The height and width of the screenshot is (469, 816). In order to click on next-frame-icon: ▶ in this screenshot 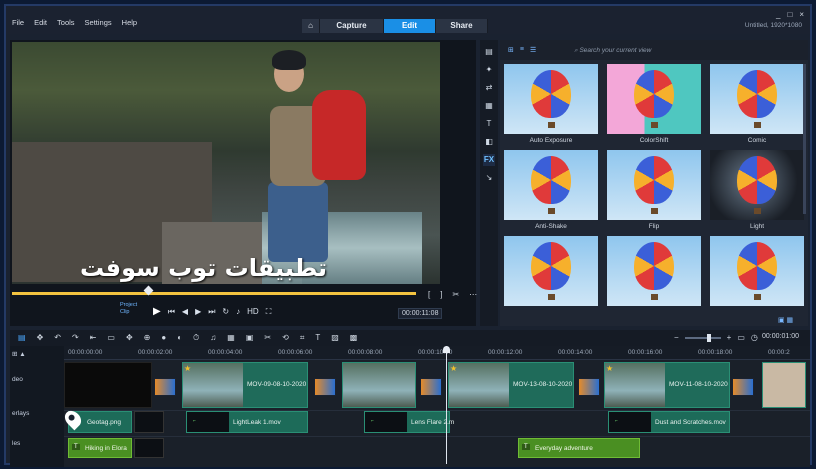, I will do `click(198, 311)`.